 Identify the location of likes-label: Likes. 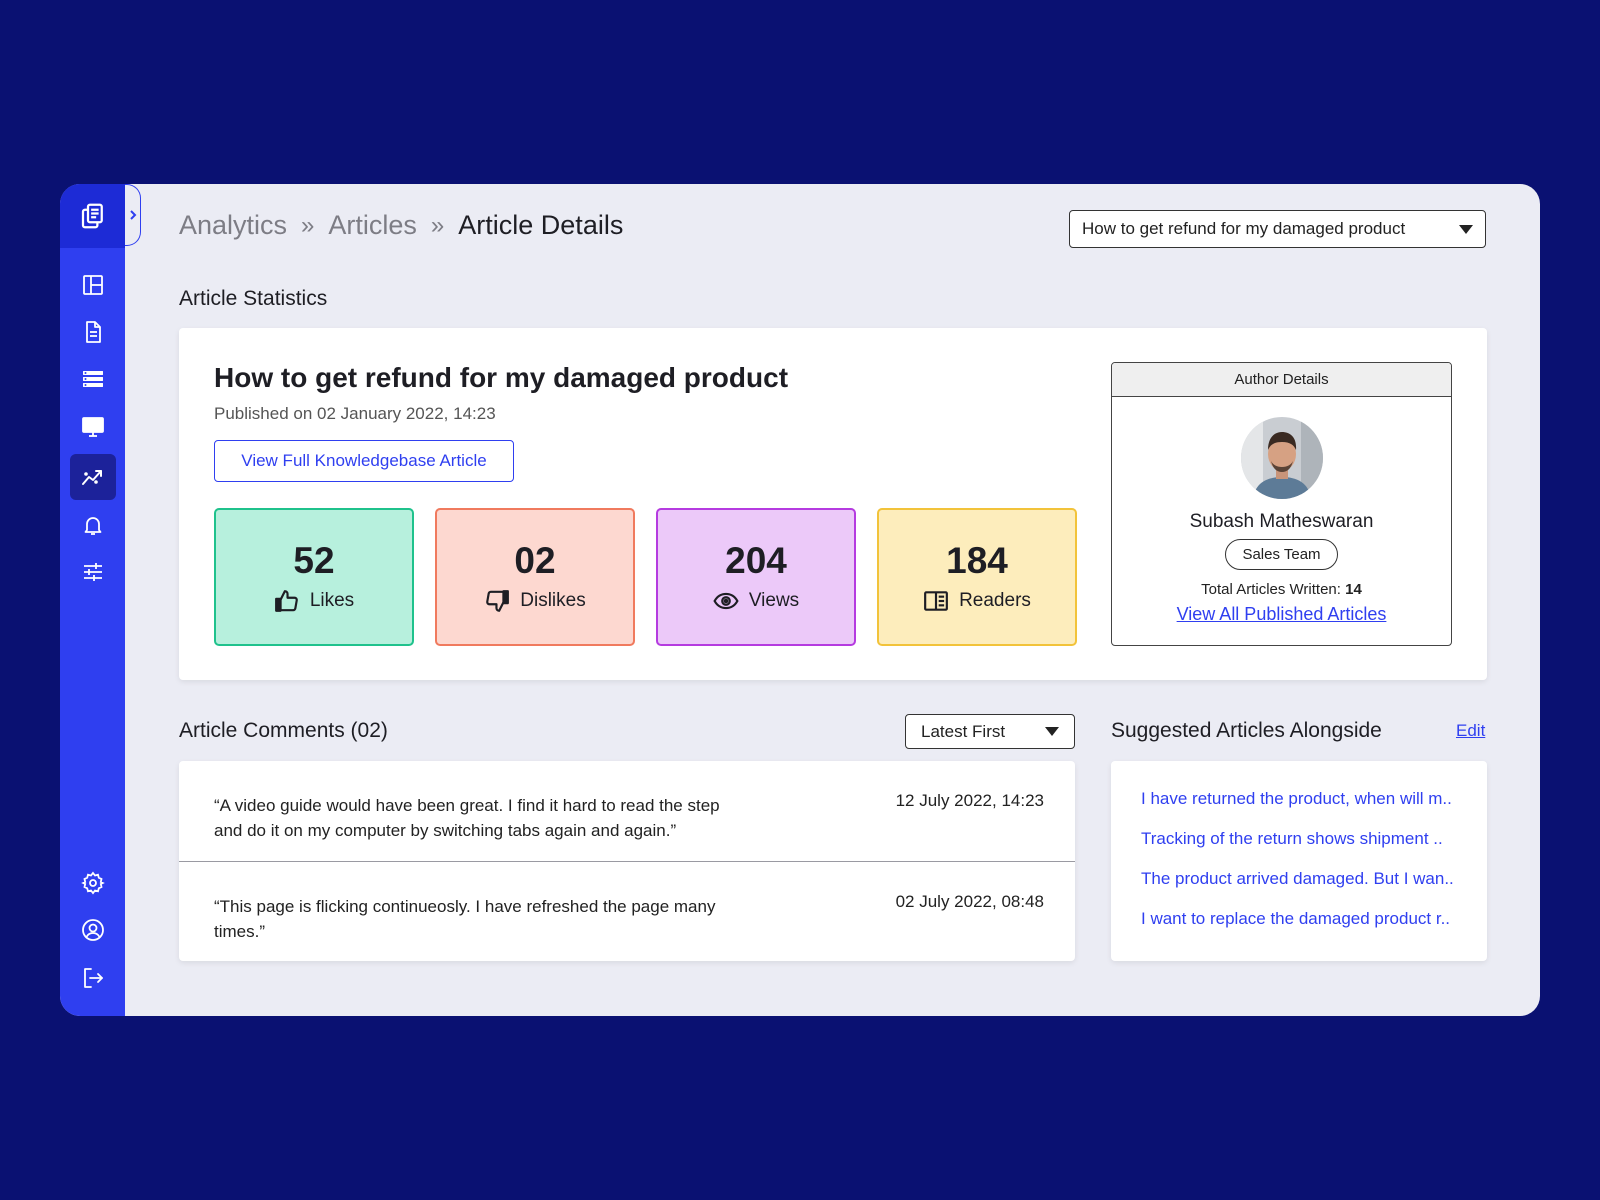
(332, 600).